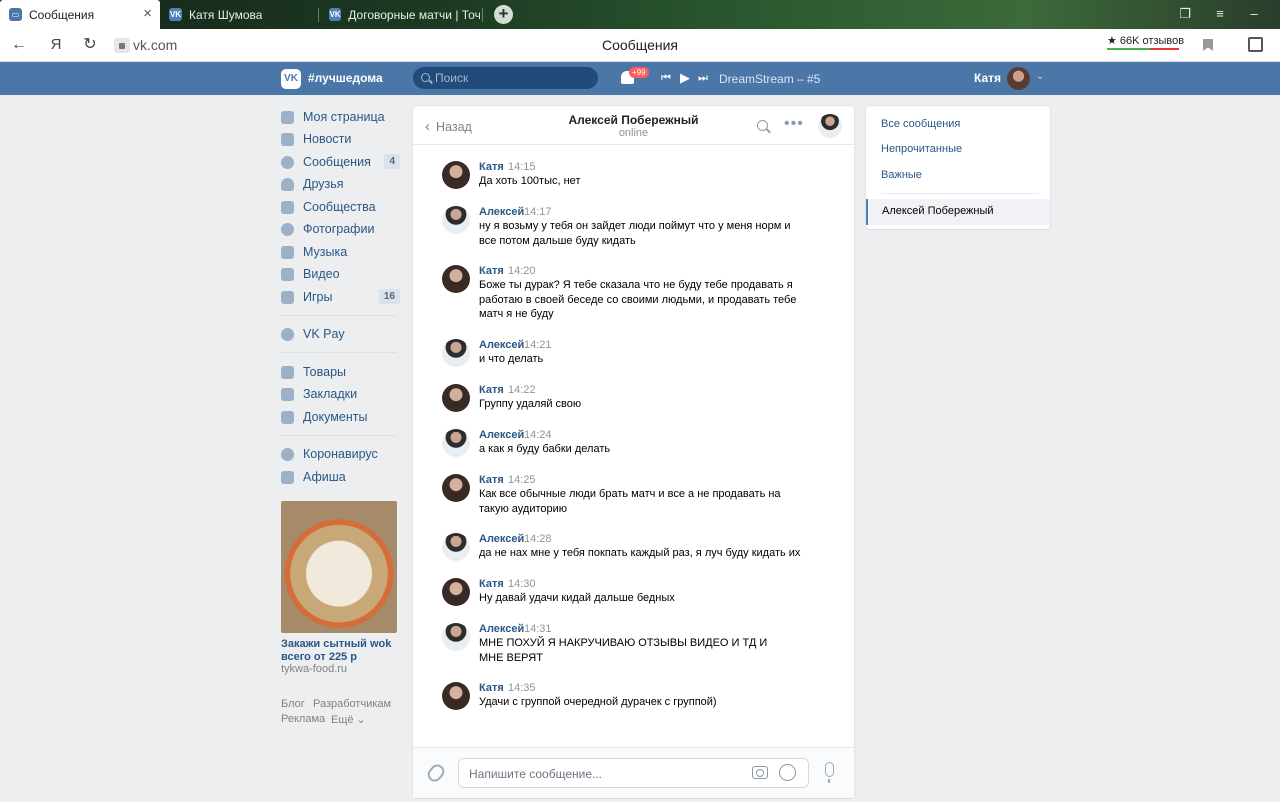 This screenshot has width=1280, height=802. Describe the element at coordinates (341, 417) in the screenshot. I see `sidebar-item-documents: Документы` at that location.